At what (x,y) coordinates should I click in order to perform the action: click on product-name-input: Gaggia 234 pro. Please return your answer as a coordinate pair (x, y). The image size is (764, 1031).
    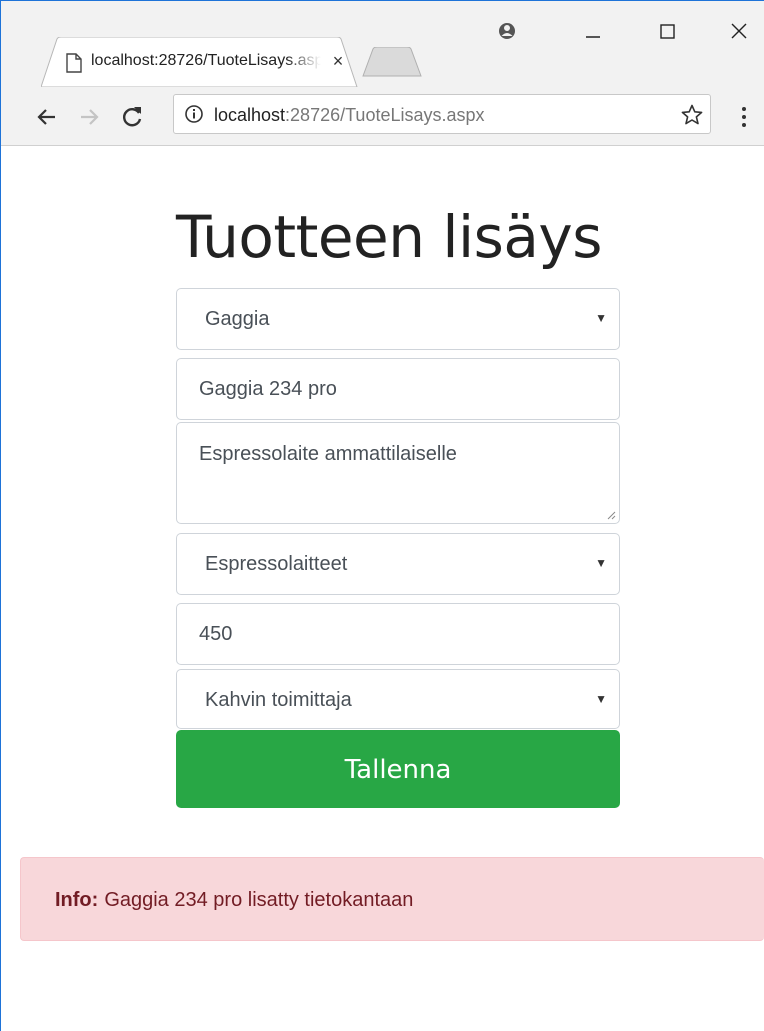
    Looking at the image, I should click on (398, 389).